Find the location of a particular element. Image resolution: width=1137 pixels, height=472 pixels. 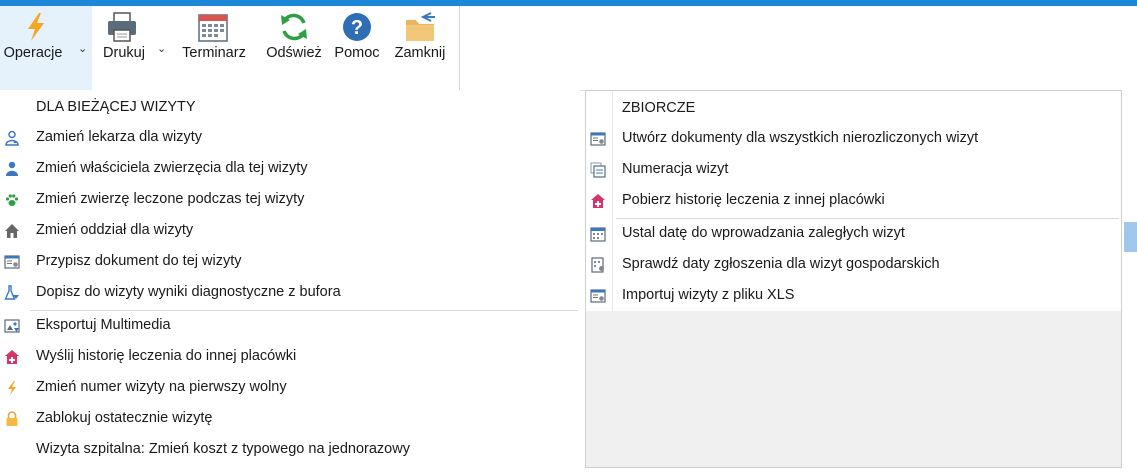

menu-item-label: Przypisz dokument do tej wizyty is located at coordinates (139, 261).